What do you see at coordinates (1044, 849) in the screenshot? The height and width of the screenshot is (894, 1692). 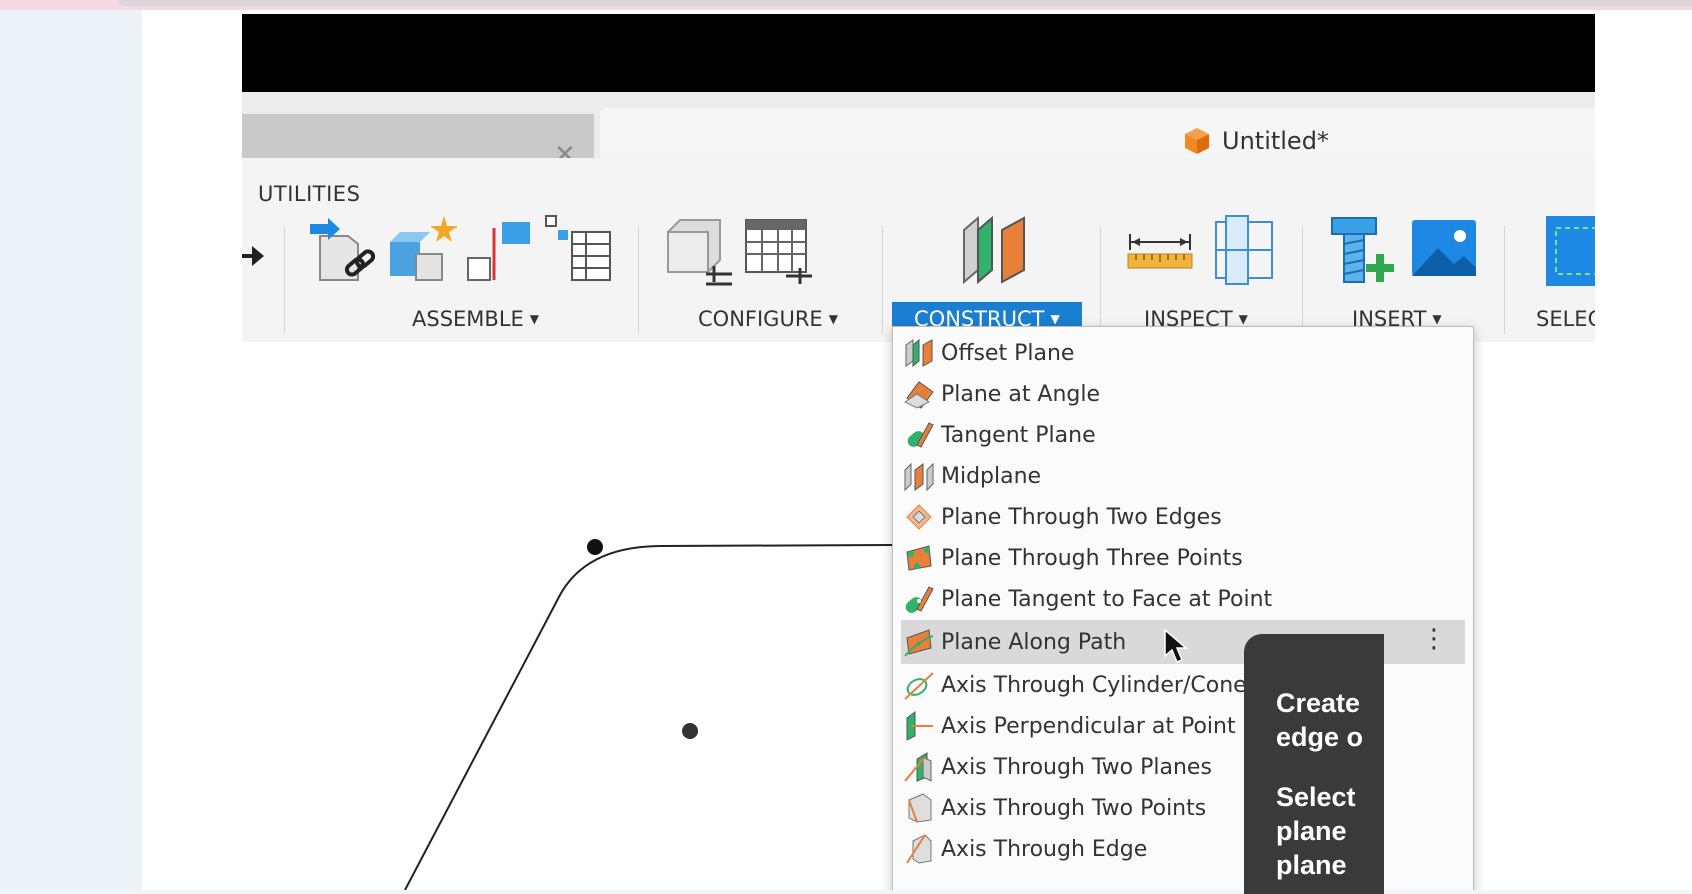 I see `menu-item-label: Axis Through Edge` at bounding box center [1044, 849].